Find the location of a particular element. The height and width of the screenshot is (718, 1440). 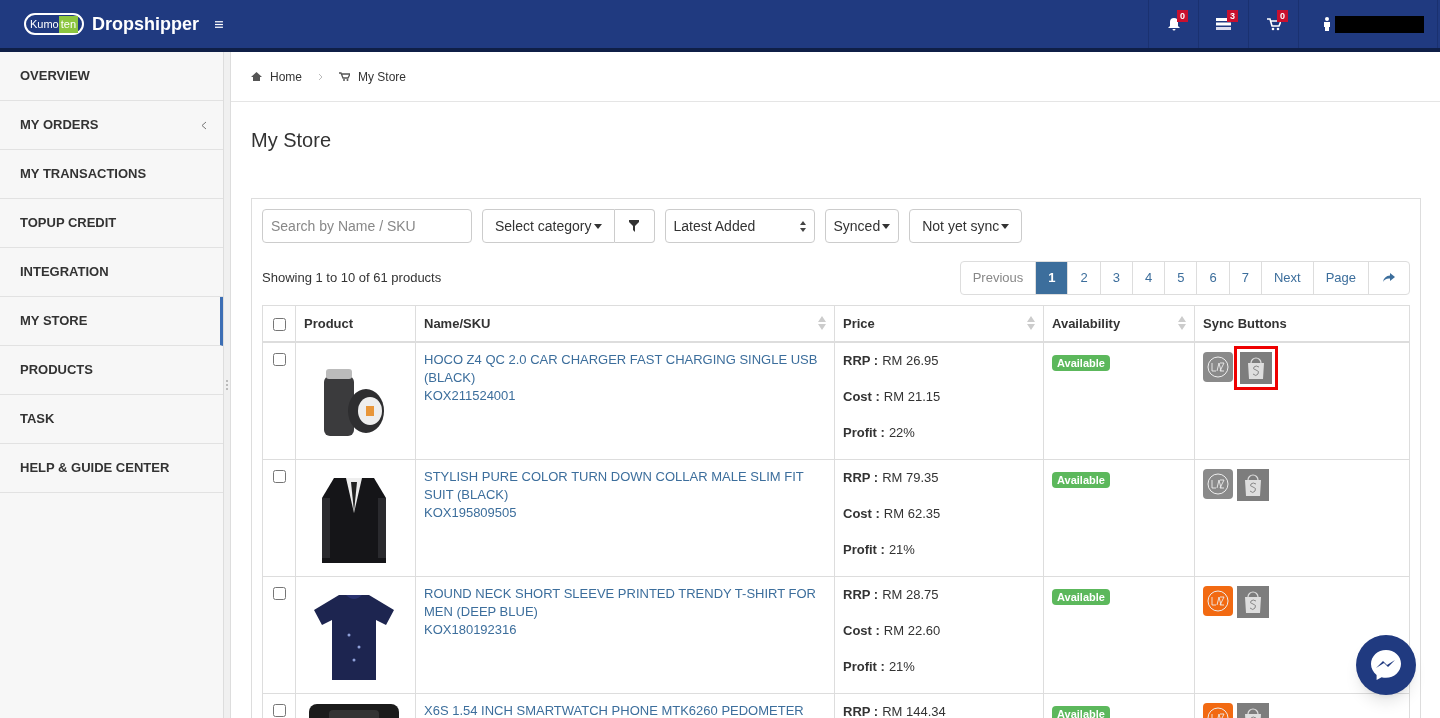

filter-button is located at coordinates (634, 226).